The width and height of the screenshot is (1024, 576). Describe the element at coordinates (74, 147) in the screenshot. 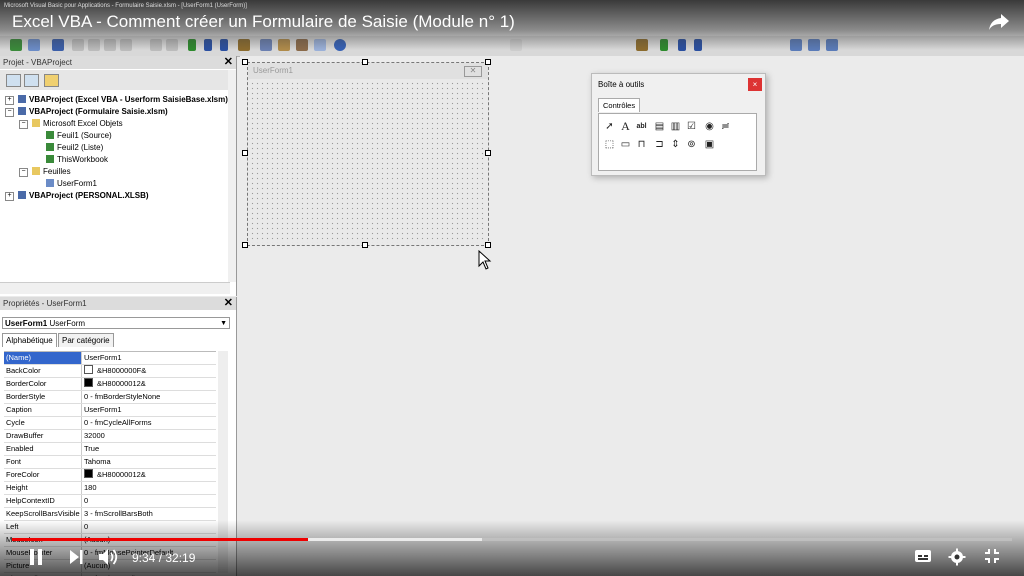

I see `tree-item: Feuil2 (Liste)` at that location.